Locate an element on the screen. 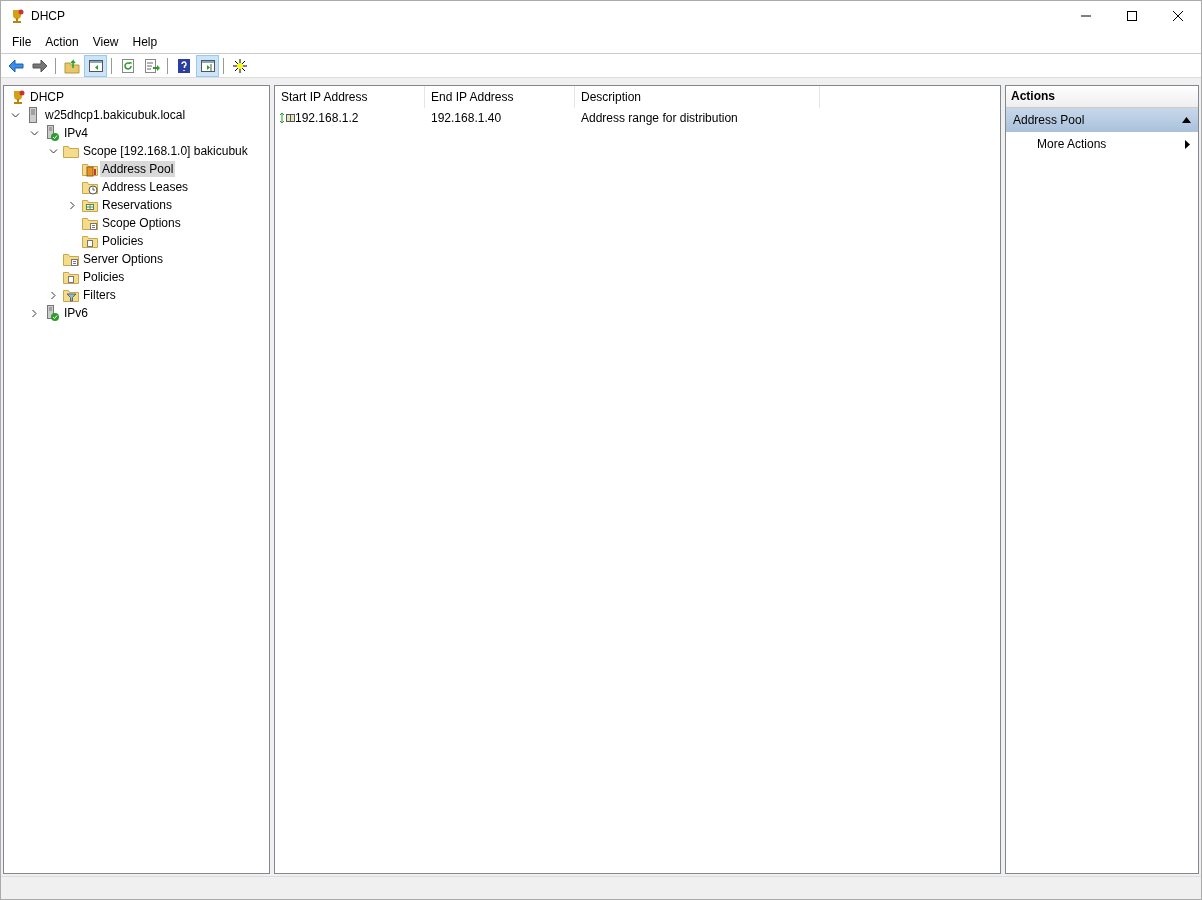 This screenshot has height=900, width=1202. tree-item: Scope Options is located at coordinates (141, 223).